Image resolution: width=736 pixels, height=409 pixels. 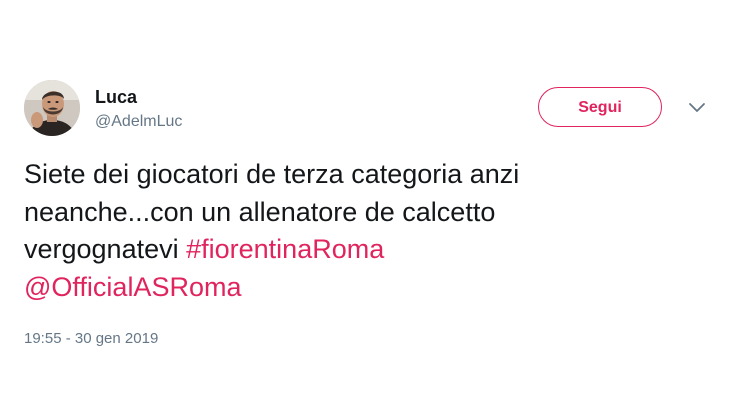 I want to click on tweet-text-segment: vergognatevi, so click(x=101, y=249).